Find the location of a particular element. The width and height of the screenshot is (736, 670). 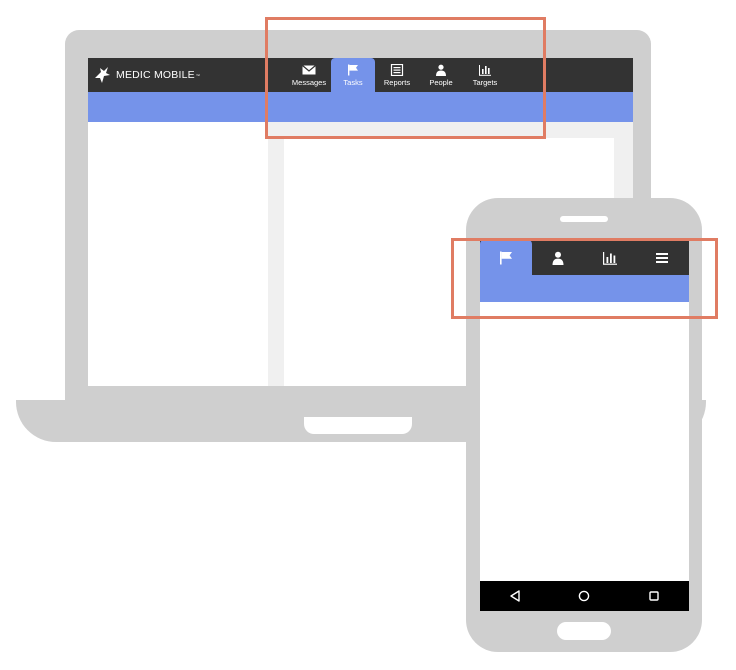

home-circle-icon is located at coordinates (584, 596).